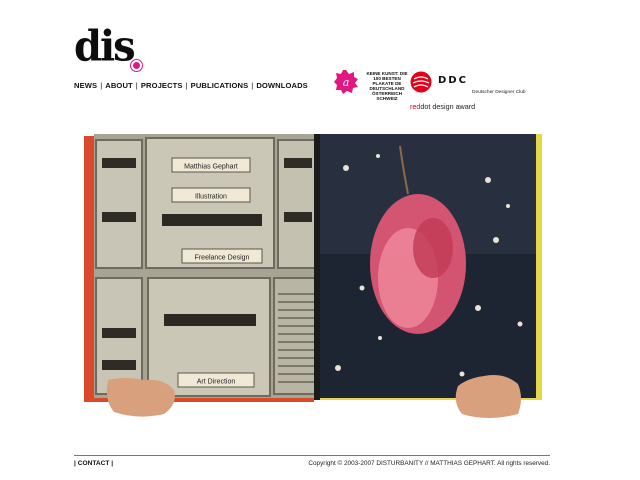 The width and height of the screenshot is (640, 480). I want to click on book-spine, so click(317, 267).